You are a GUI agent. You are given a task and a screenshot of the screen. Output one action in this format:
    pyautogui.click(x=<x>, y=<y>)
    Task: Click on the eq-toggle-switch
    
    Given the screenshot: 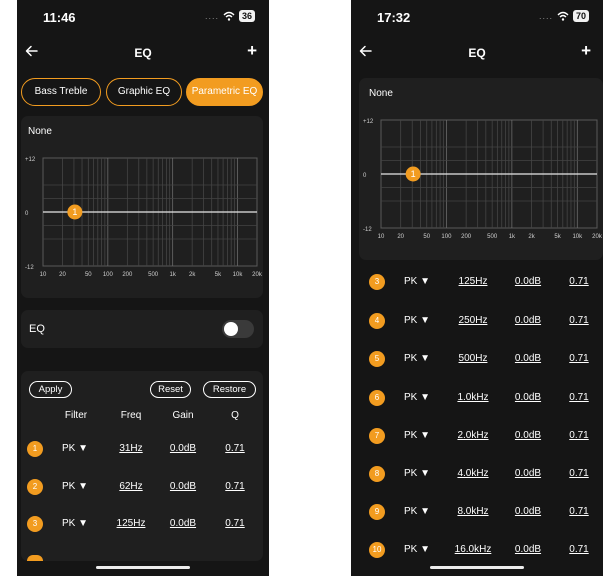 What is the action you would take?
    pyautogui.click(x=238, y=329)
    